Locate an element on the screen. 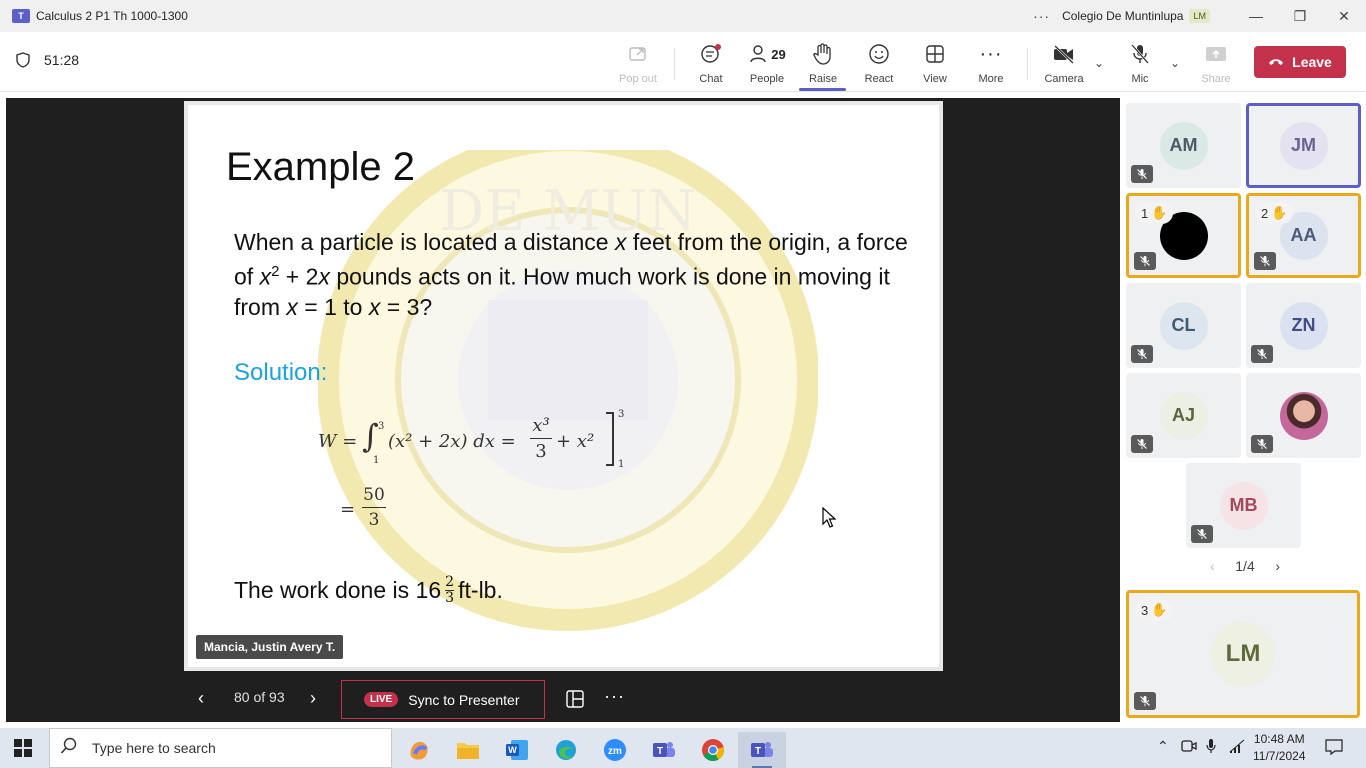 This screenshot has height=768, width=1366. share-button: Share is located at coordinates (1216, 65).